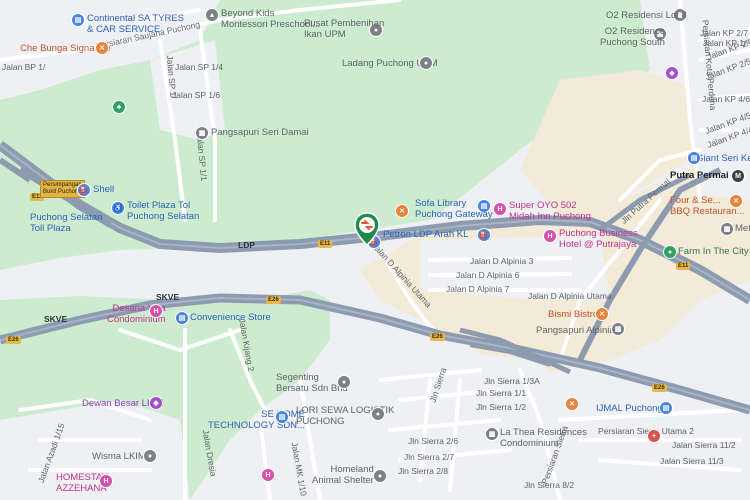 The width and height of the screenshot is (750, 500). I want to click on poi-convenience: Convenience Store, so click(230, 317).